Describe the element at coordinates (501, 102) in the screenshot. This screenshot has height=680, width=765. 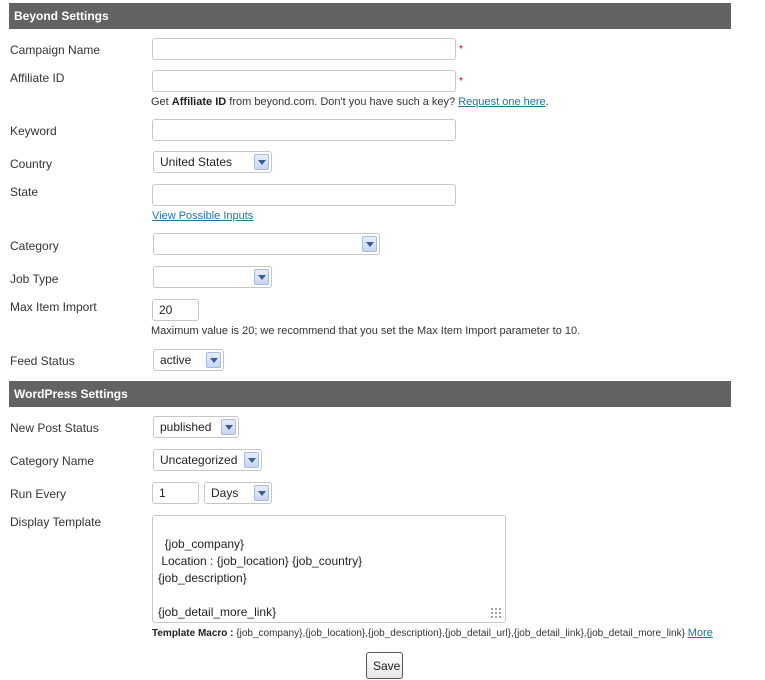
I see `request-key-link: Request one here` at that location.